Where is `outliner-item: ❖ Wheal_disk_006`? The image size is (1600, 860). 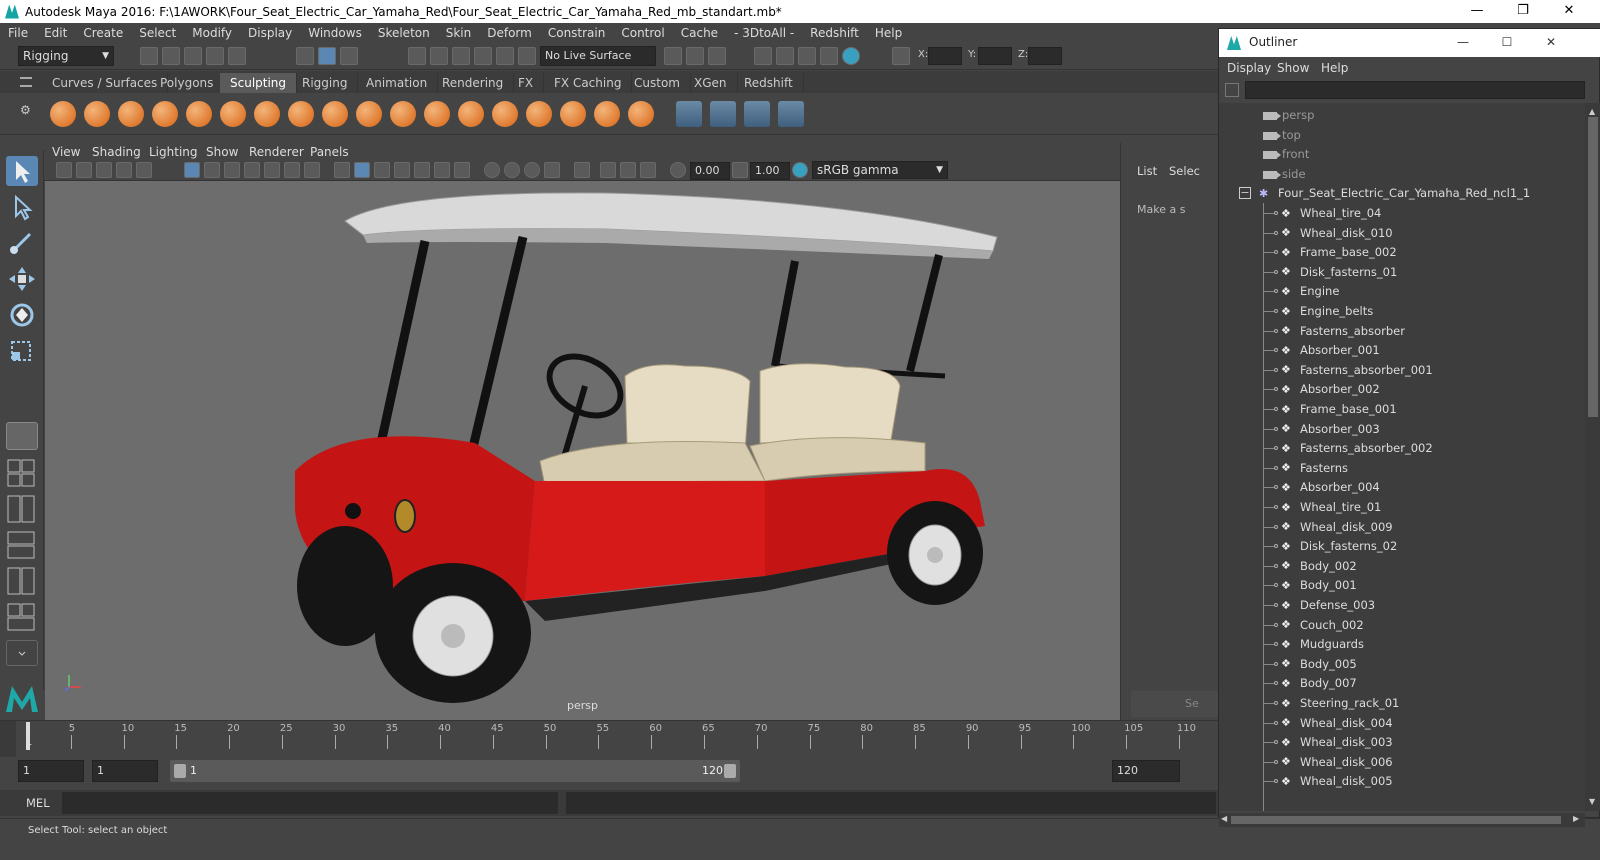 outliner-item: ❖ Wheal_disk_006 is located at coordinates (1337, 762).